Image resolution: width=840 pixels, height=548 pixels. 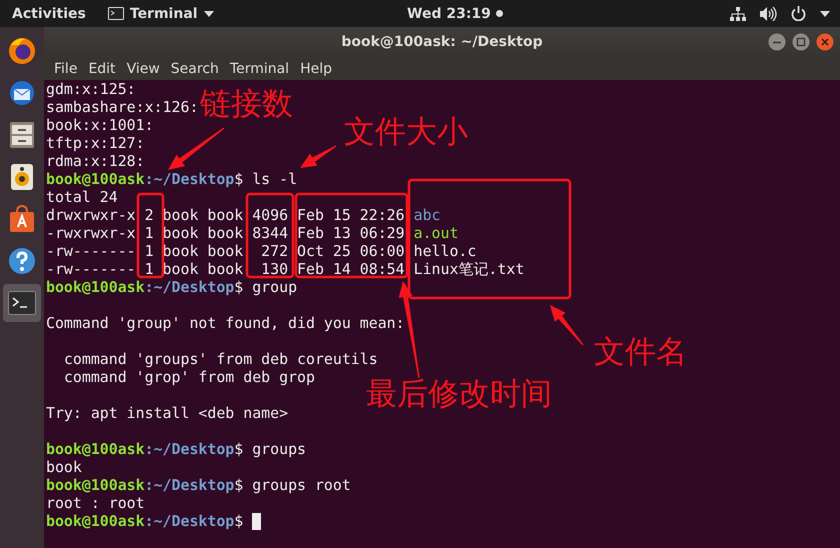 I want to click on command-text: $ groups, so click(x=270, y=449).